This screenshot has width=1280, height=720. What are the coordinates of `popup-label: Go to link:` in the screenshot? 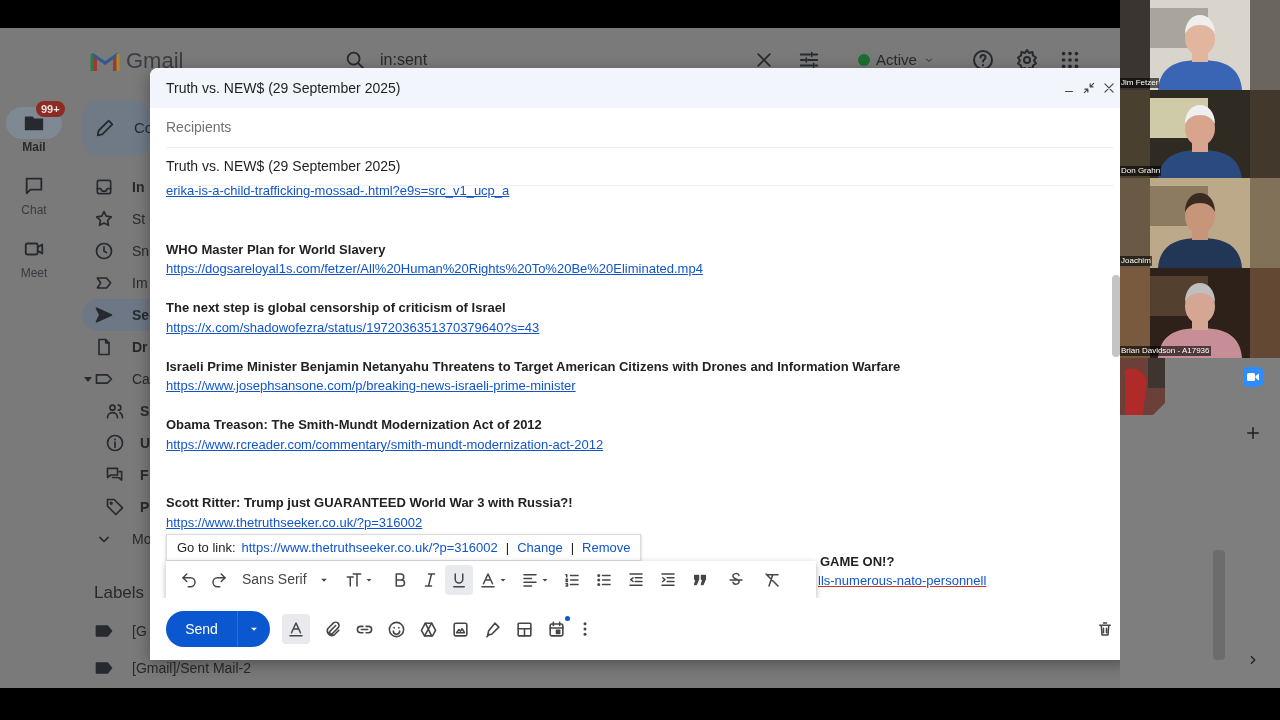 It's located at (206, 547).